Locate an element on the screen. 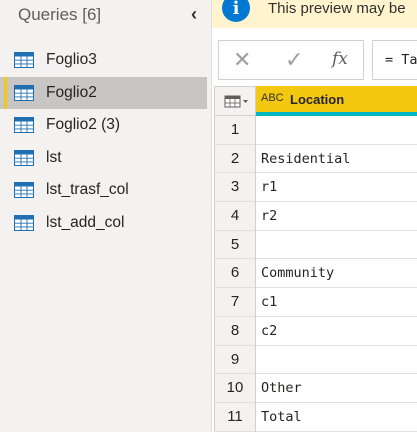 The height and width of the screenshot is (432, 417). query-item-label: Foglio3 is located at coordinates (71, 59).